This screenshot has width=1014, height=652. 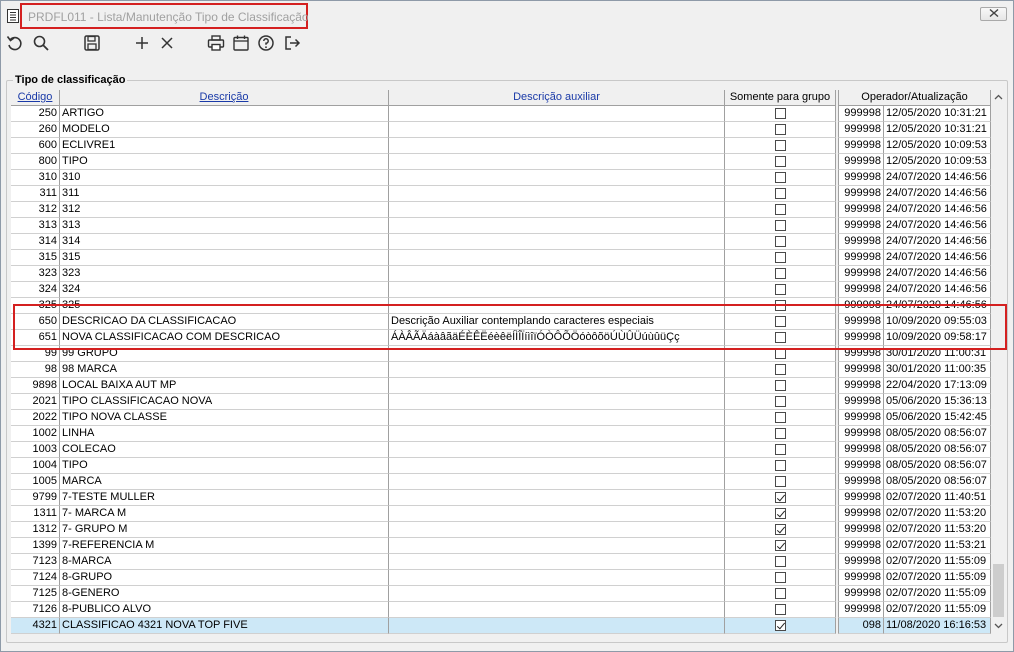 What do you see at coordinates (224, 274) in the screenshot?
I see `cell-description: 323` at bounding box center [224, 274].